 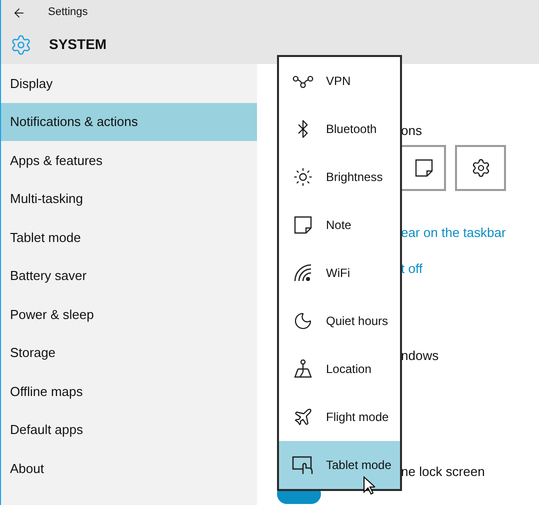 I want to click on tablet-touch-icon, so click(x=303, y=465).